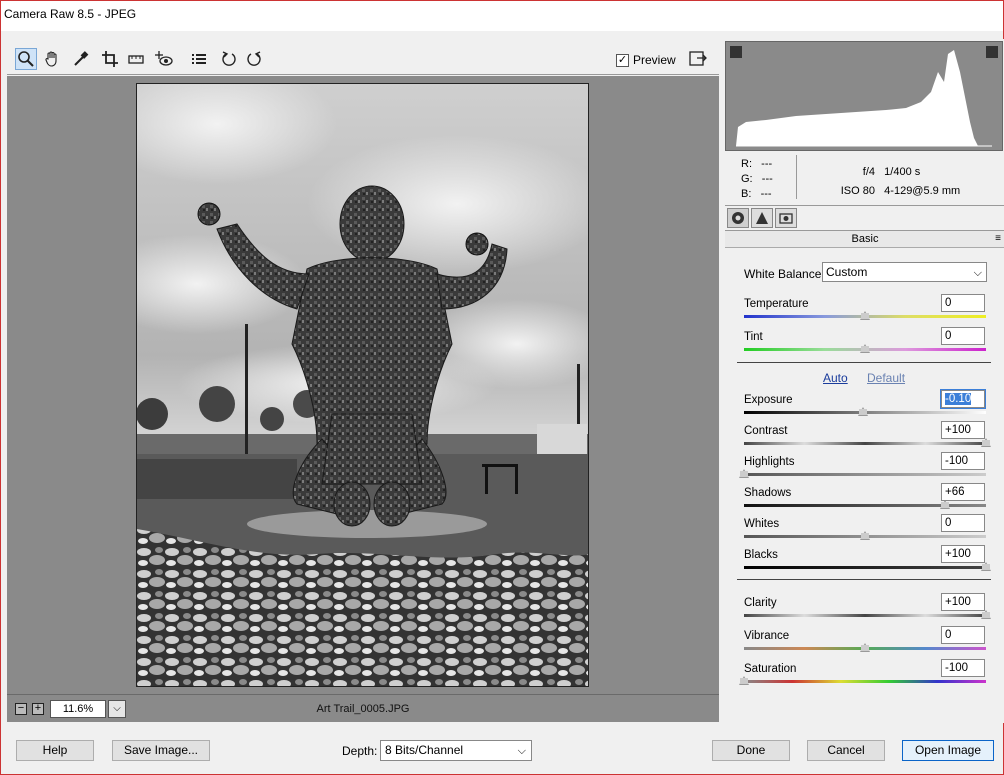 This screenshot has width=1004, height=775. Describe the element at coordinates (902, 172) in the screenshot. I see `shutter-speed: 1/400 s` at that location.